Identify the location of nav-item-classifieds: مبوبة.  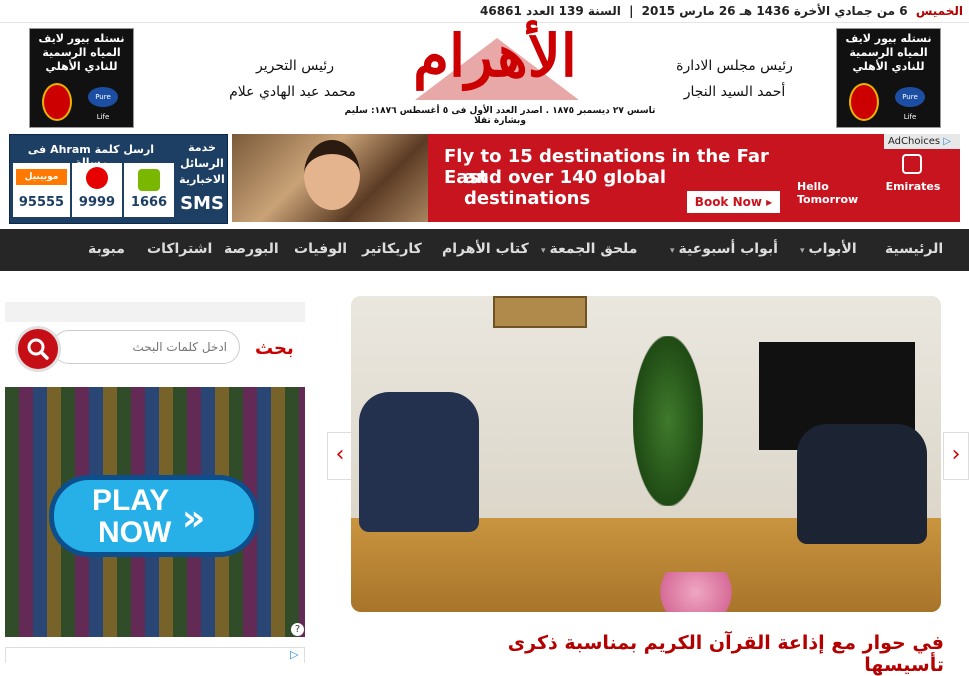
(106, 250).